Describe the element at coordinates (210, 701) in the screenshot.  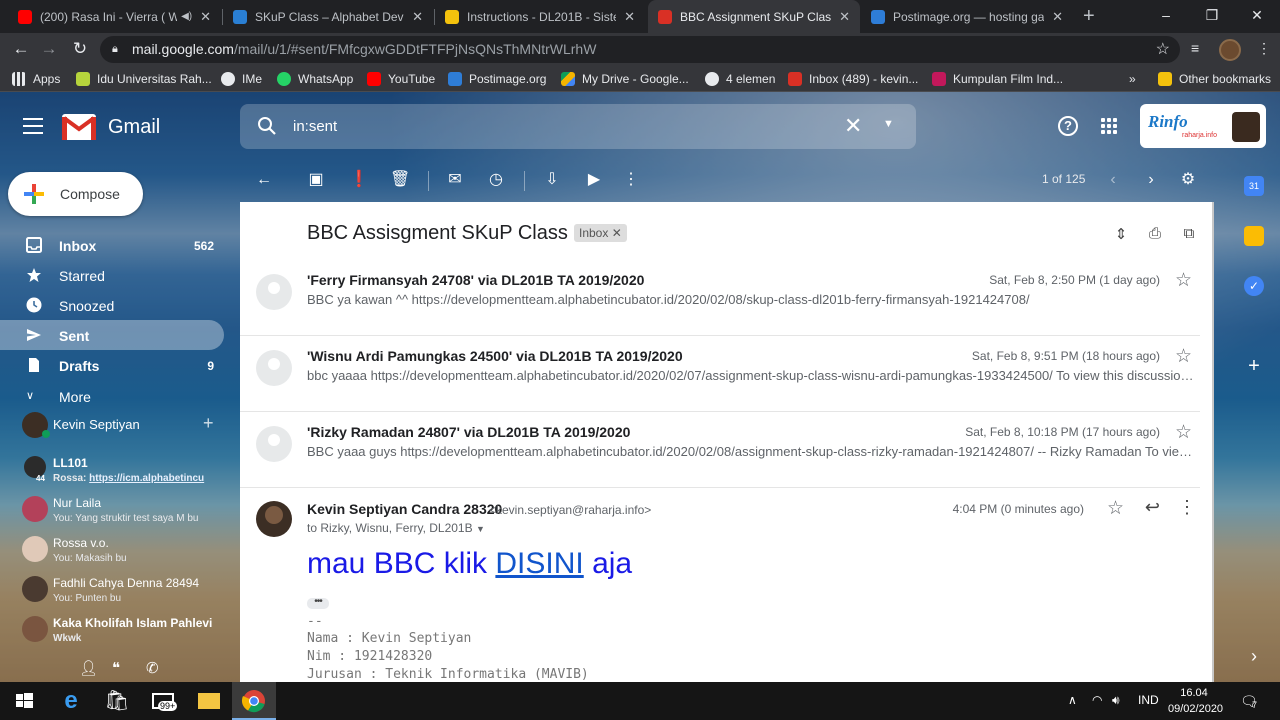
I see `file-explorer-icon` at that location.